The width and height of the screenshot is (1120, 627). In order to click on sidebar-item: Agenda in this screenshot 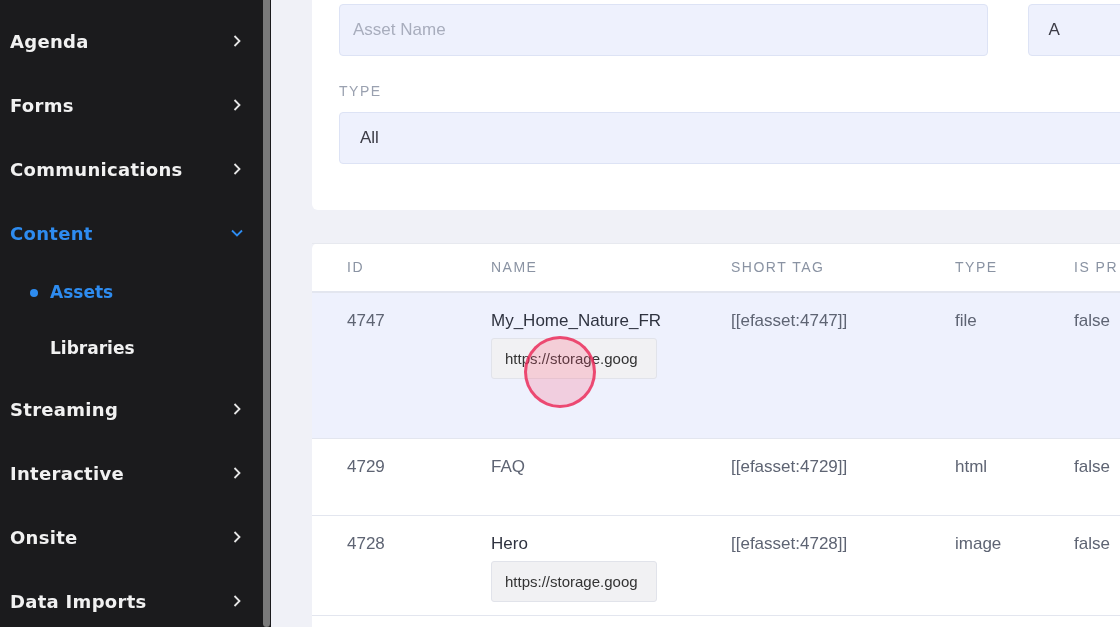, I will do `click(131, 41)`.